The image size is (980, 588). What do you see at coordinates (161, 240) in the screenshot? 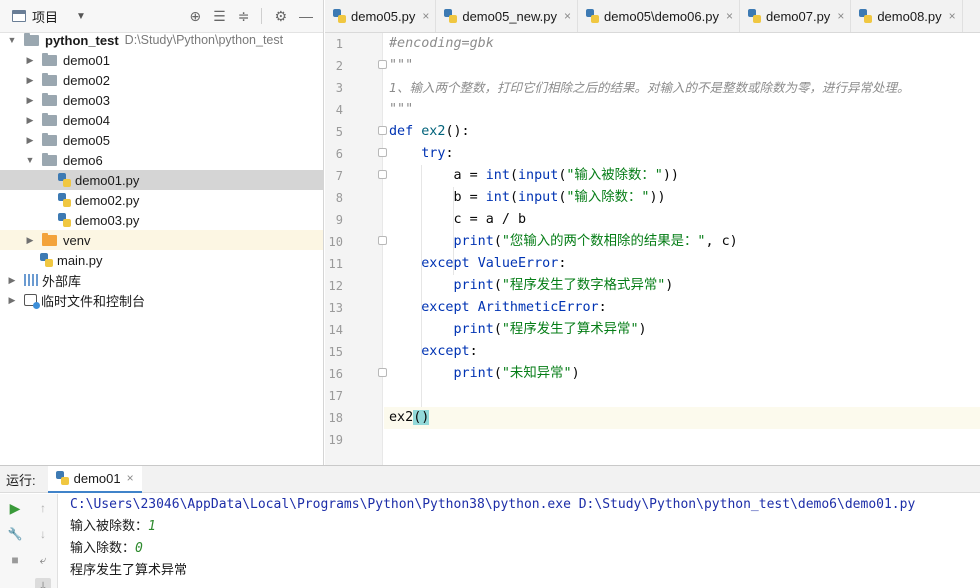
I see `tree-item-venv: ▶ venv` at bounding box center [161, 240].